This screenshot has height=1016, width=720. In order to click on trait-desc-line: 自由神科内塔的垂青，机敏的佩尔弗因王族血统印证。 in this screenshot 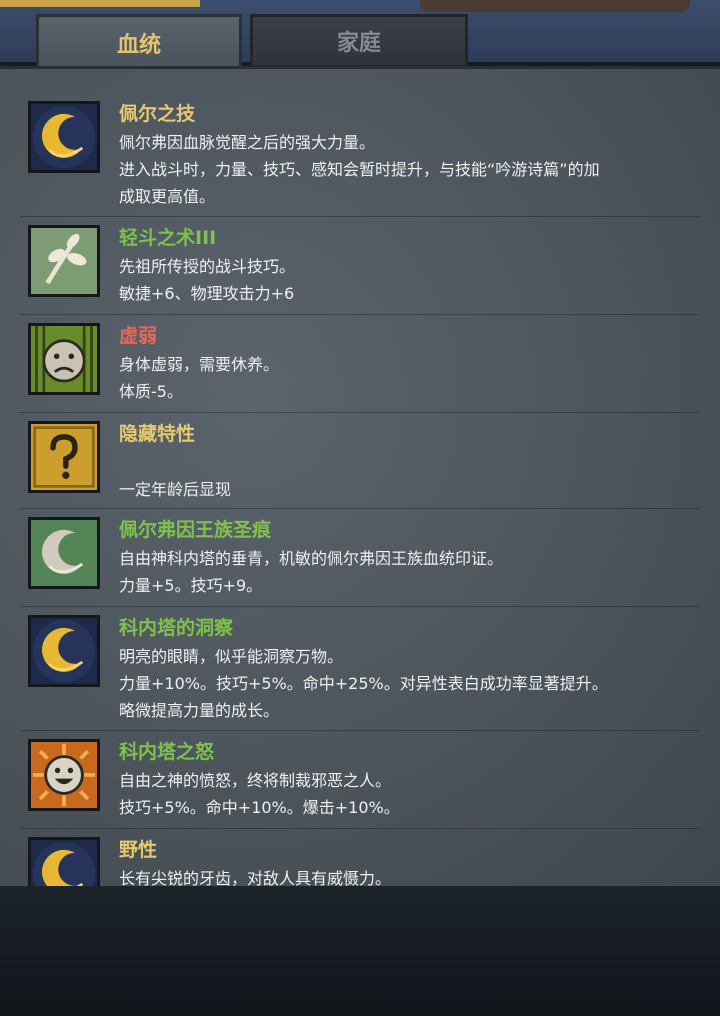, I will do `click(311, 558)`.